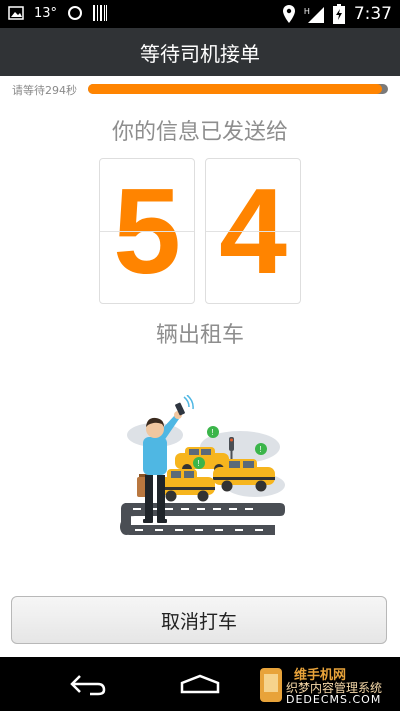 The width and height of the screenshot is (400, 711). Describe the element at coordinates (372, 14) in the screenshot. I see `clock: 7:37` at that location.